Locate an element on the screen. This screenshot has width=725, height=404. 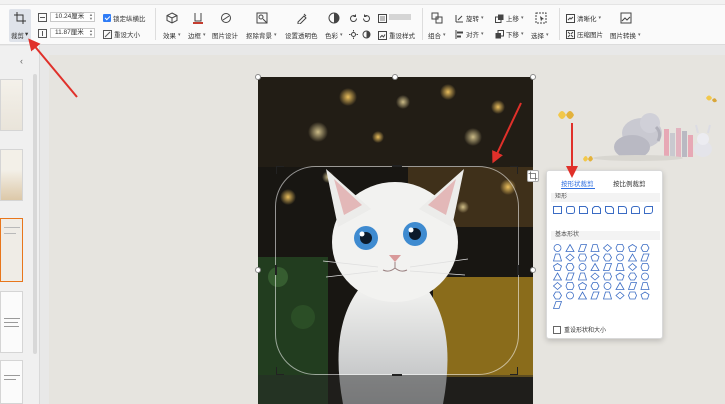
rotate-right-icon is located at coordinates (366, 18).